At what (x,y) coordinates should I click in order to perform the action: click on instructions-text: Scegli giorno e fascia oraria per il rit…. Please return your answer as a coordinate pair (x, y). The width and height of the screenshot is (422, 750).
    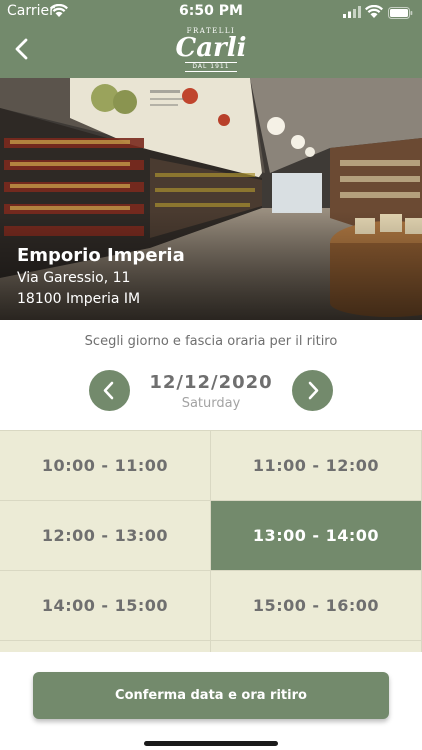
    Looking at the image, I should click on (211, 341).